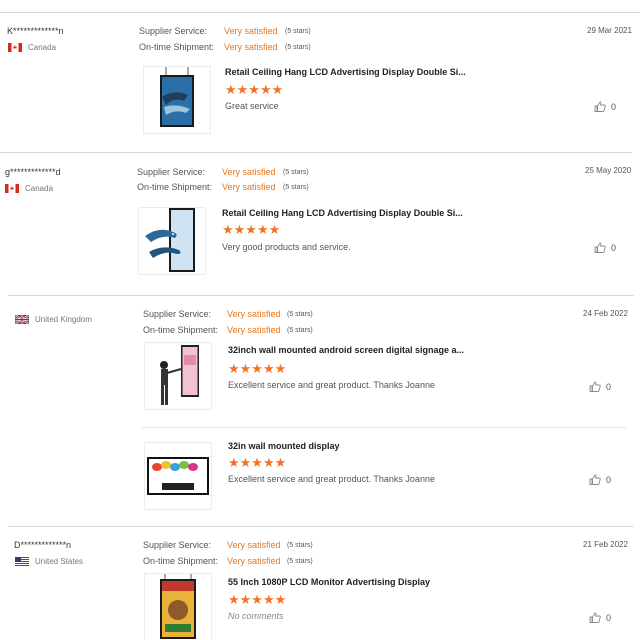 The height and width of the screenshot is (640, 640). I want to click on us-flag-icon, so click(22, 561).